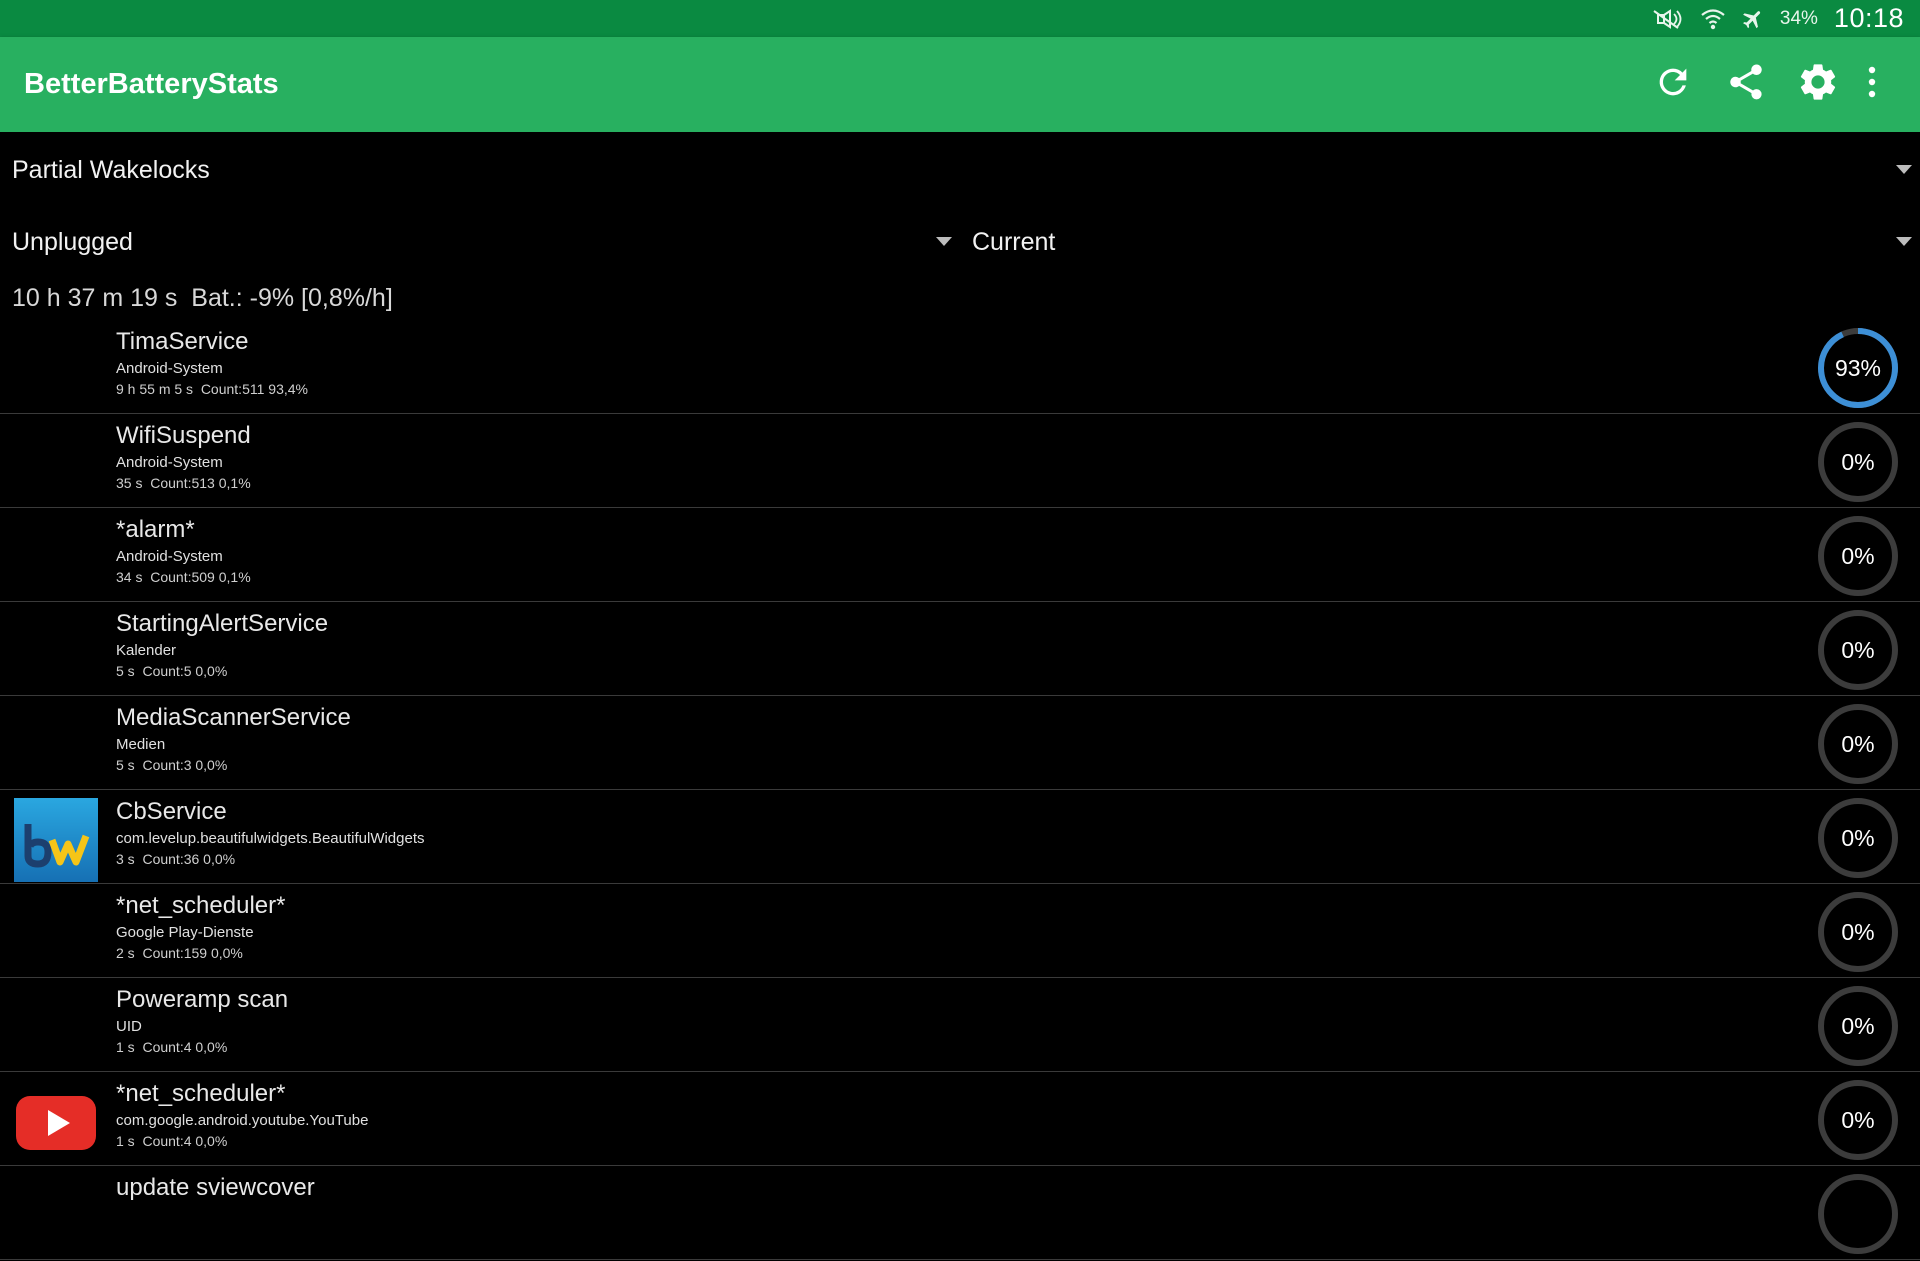 Image resolution: width=1920 pixels, height=1261 pixels. I want to click on to-reference-label: Current, so click(1014, 242).